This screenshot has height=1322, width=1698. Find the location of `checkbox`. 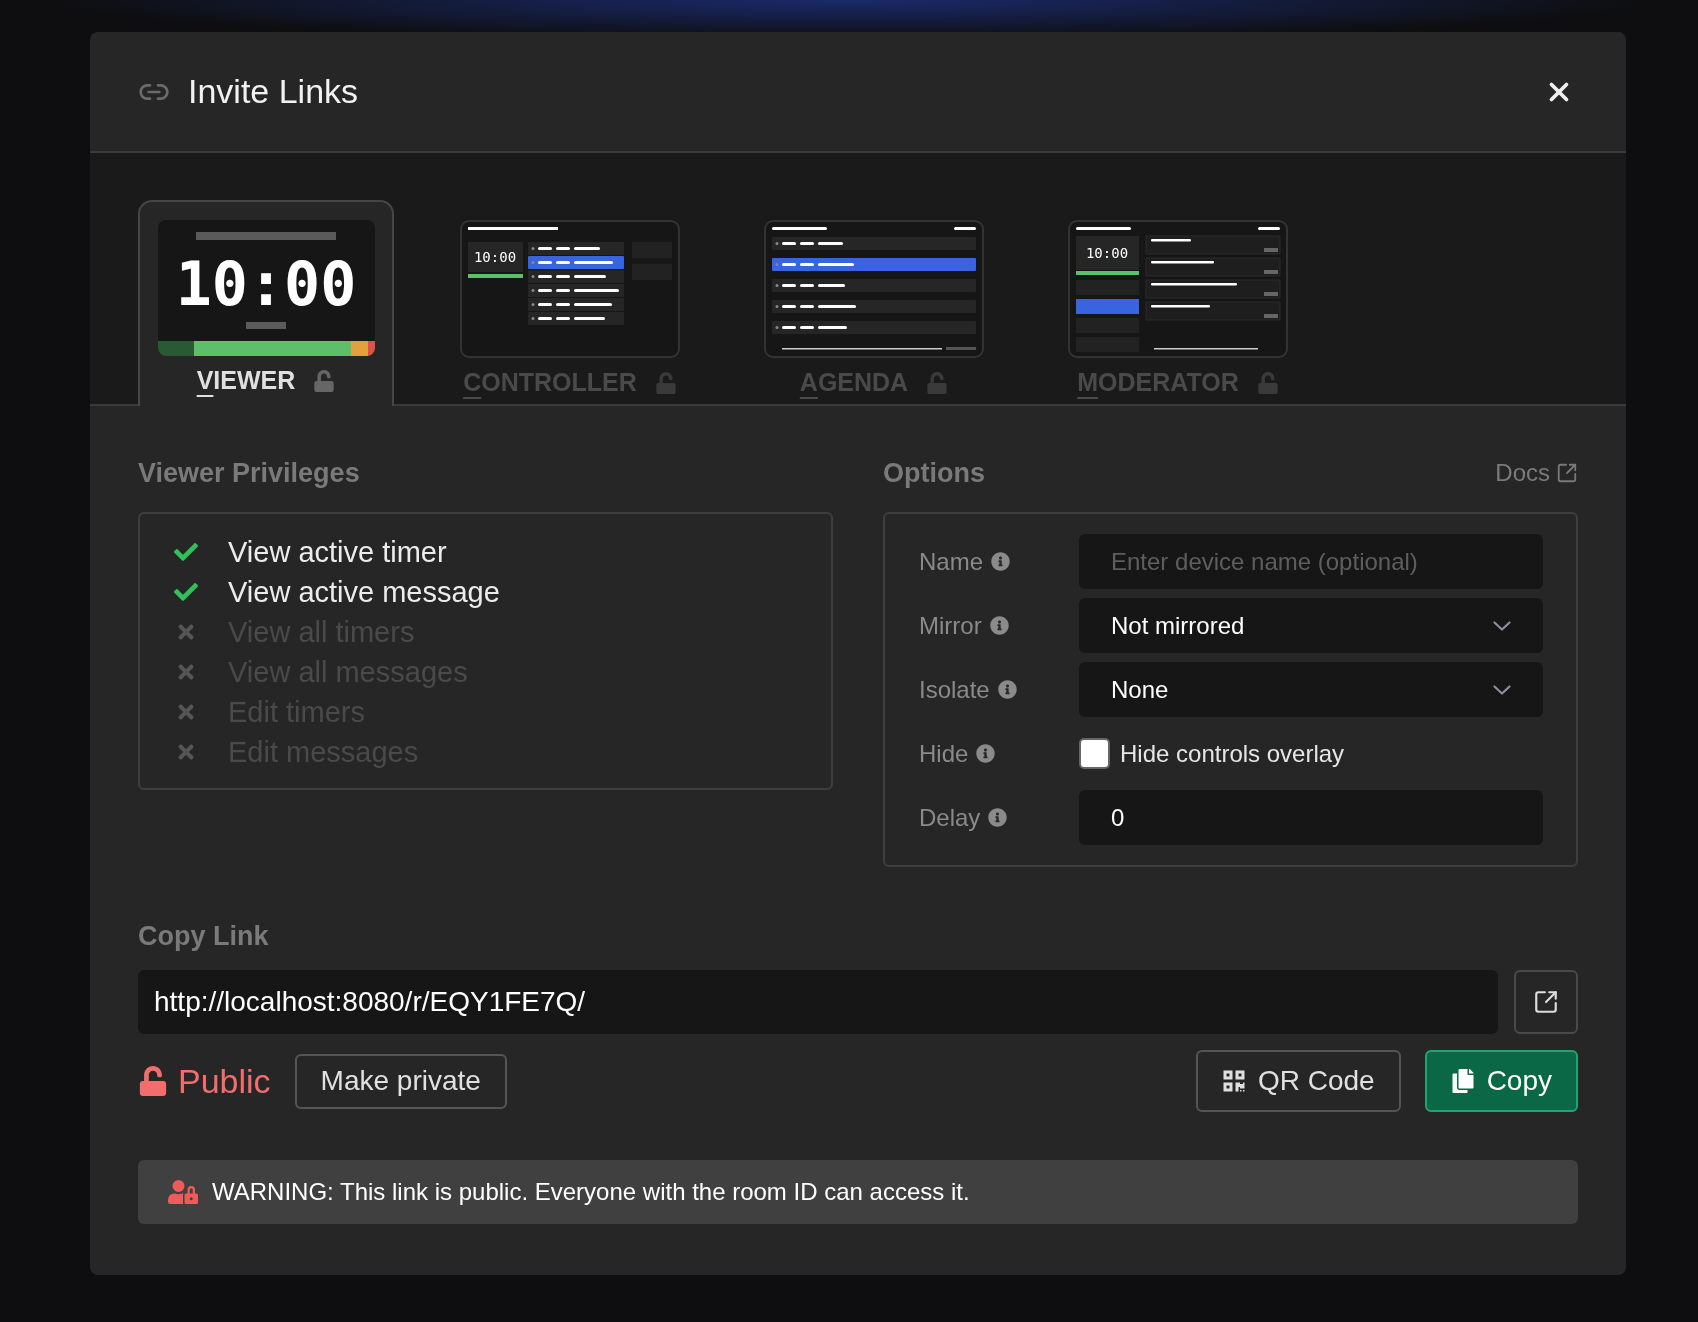

checkbox is located at coordinates (1094, 753).